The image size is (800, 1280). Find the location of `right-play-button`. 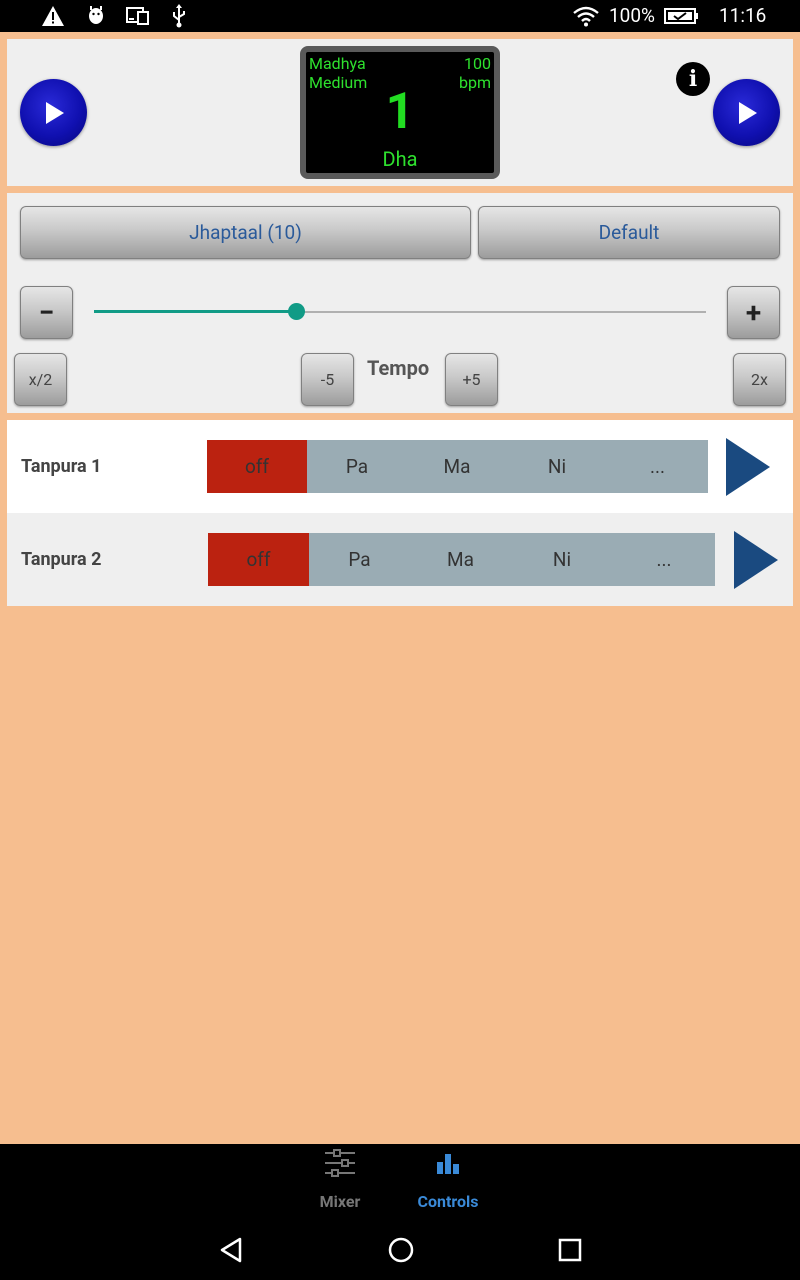

right-play-button is located at coordinates (746, 112).